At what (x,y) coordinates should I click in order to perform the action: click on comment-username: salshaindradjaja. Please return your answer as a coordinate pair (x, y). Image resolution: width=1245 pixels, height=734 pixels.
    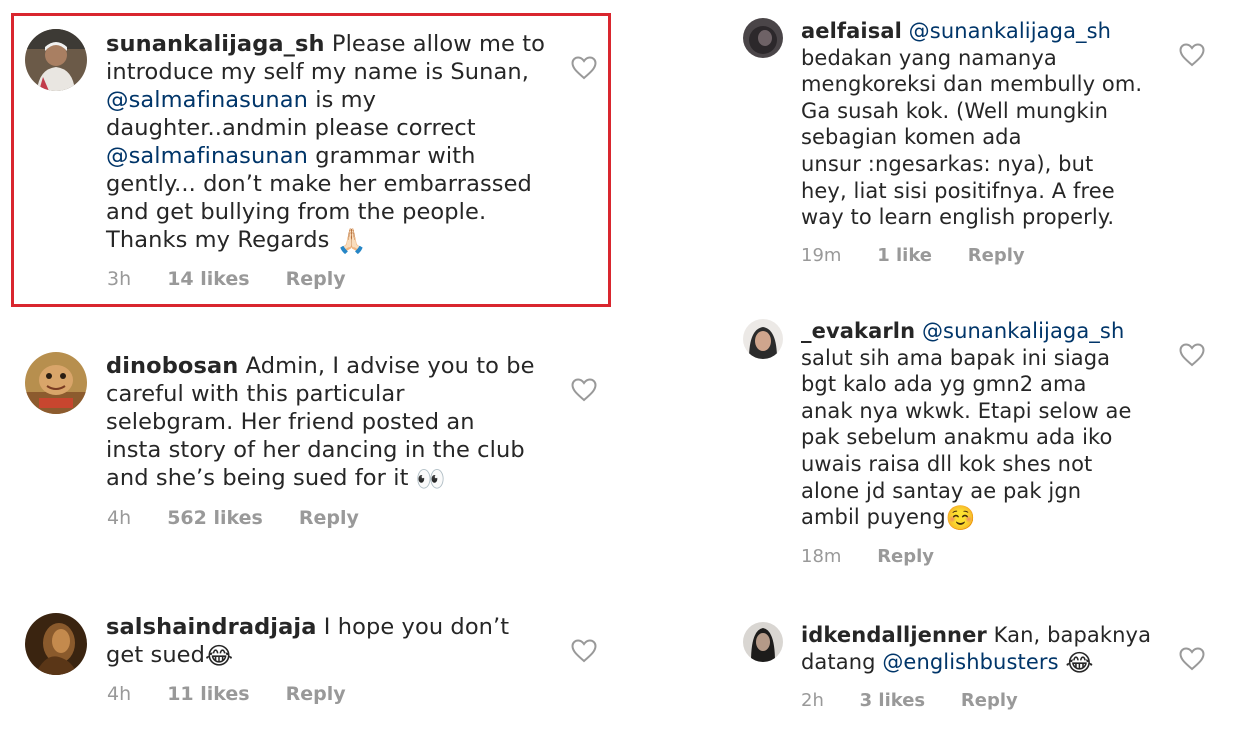
    Looking at the image, I should click on (211, 627).